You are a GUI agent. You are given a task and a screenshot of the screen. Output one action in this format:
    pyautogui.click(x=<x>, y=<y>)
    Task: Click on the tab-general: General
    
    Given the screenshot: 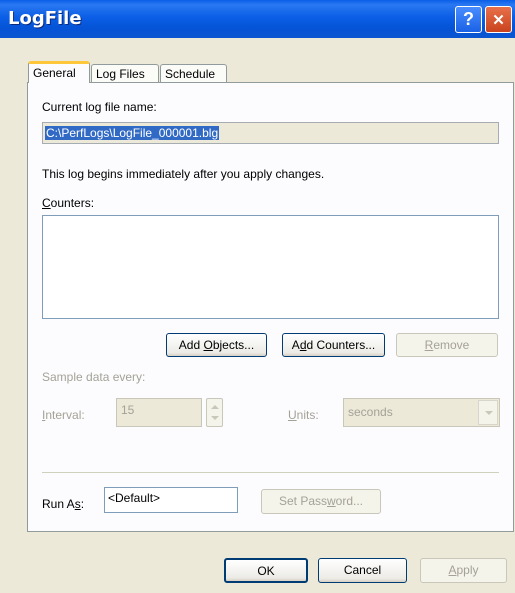 What is the action you would take?
    pyautogui.click(x=59, y=72)
    